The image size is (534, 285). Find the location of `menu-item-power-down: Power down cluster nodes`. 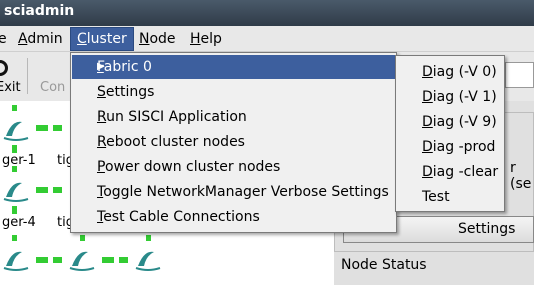

menu-item-power-down: Power down cluster nodes is located at coordinates (233, 167).